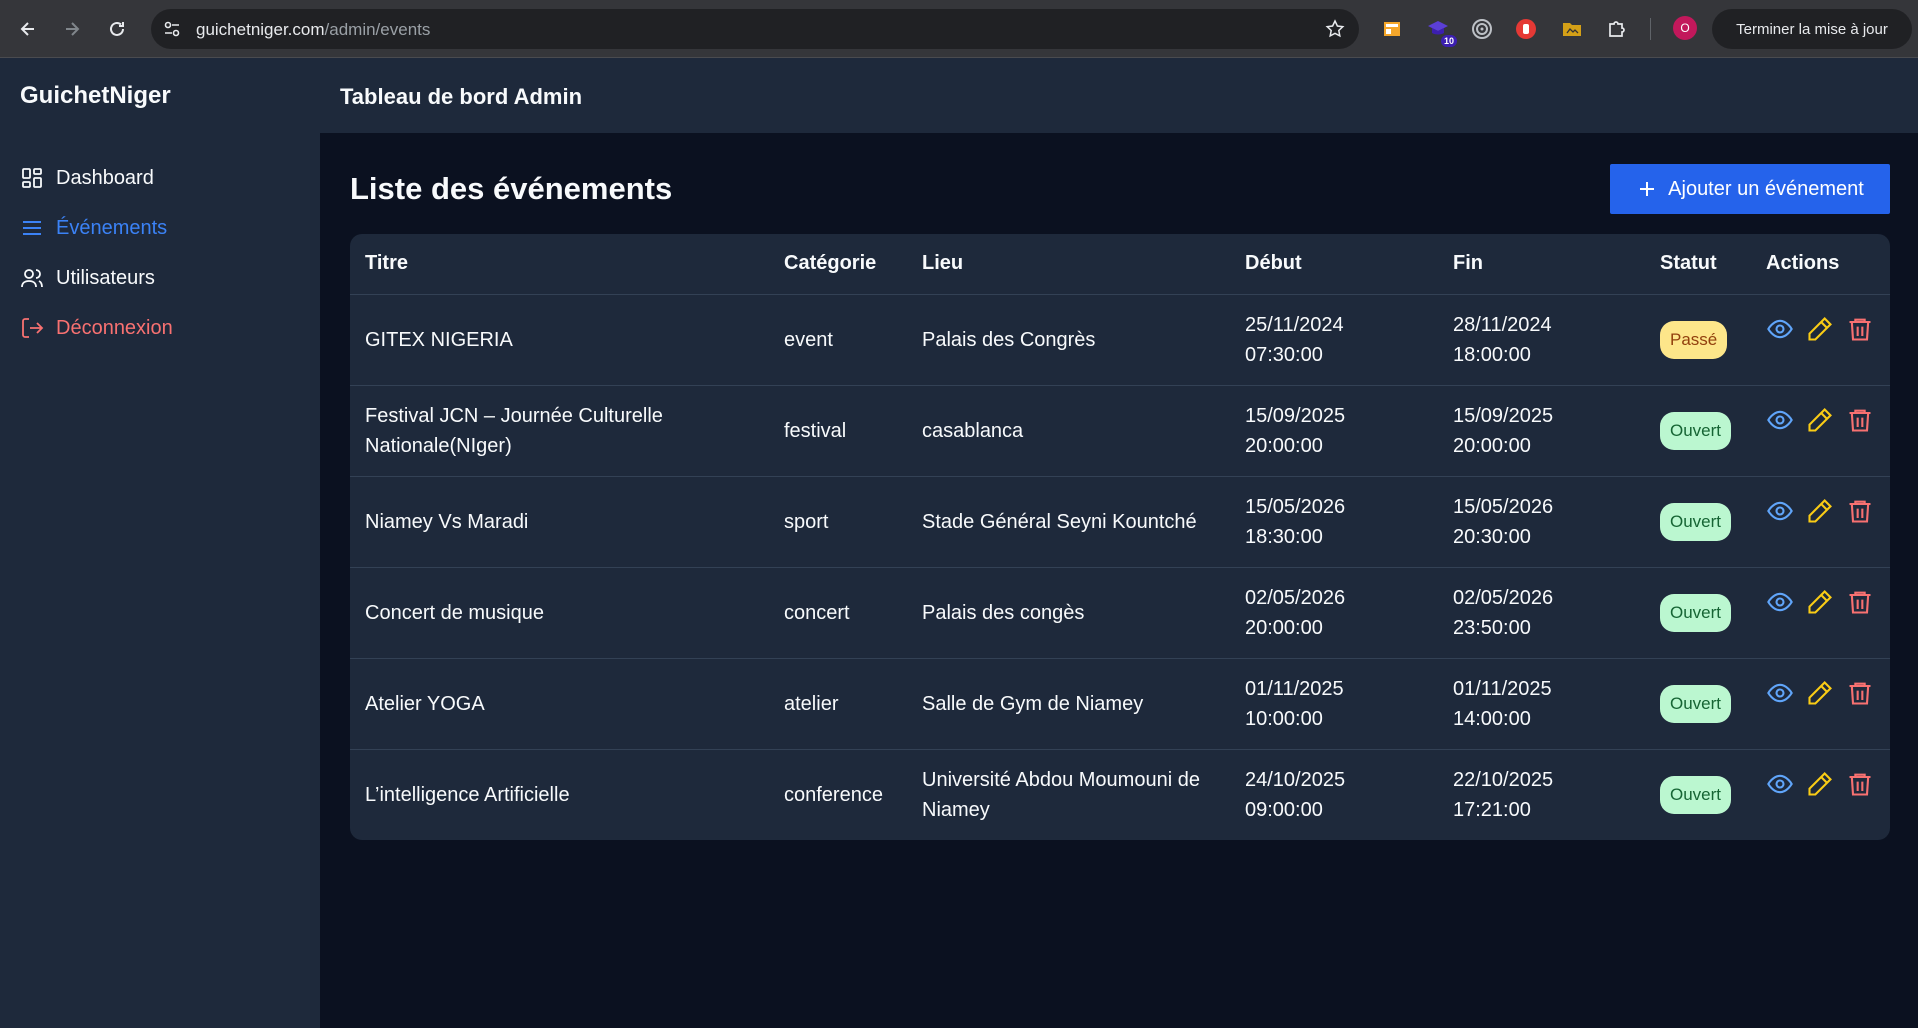  I want to click on cell-debut: 15/05/2026 18:30:00, so click(1334, 522).